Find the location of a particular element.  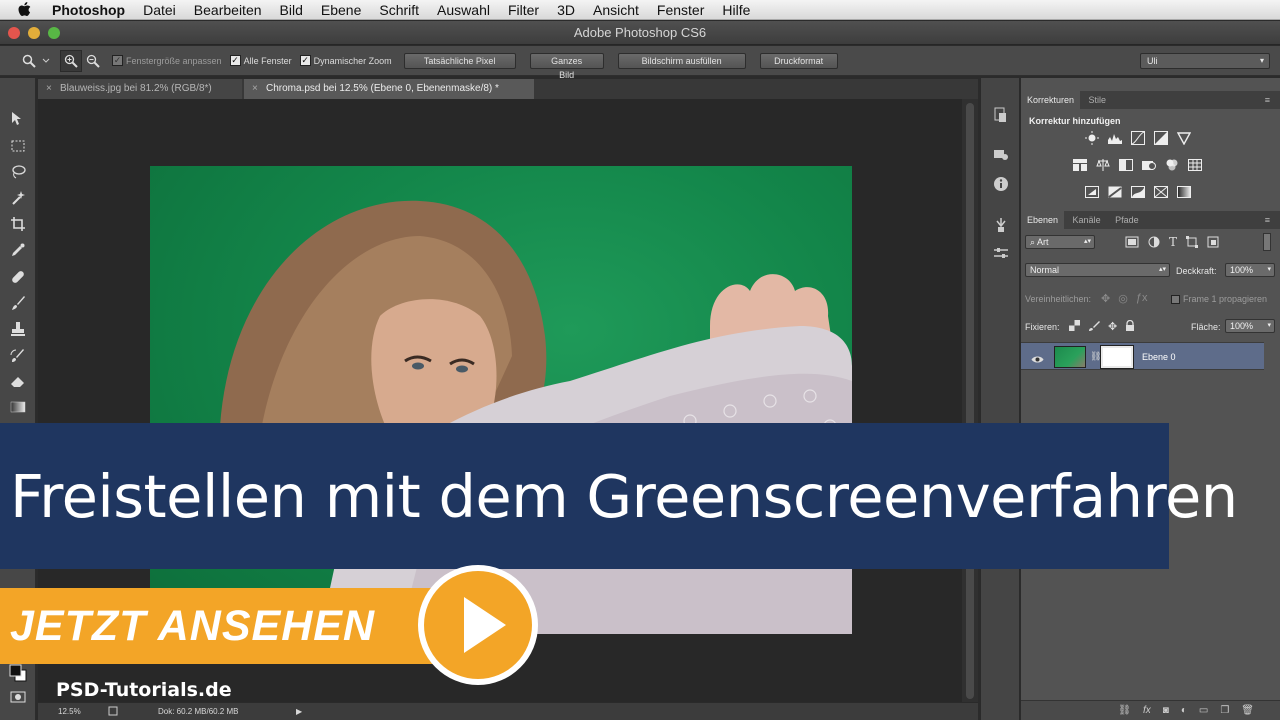

photo-filter-icon is located at coordinates (1149, 165).